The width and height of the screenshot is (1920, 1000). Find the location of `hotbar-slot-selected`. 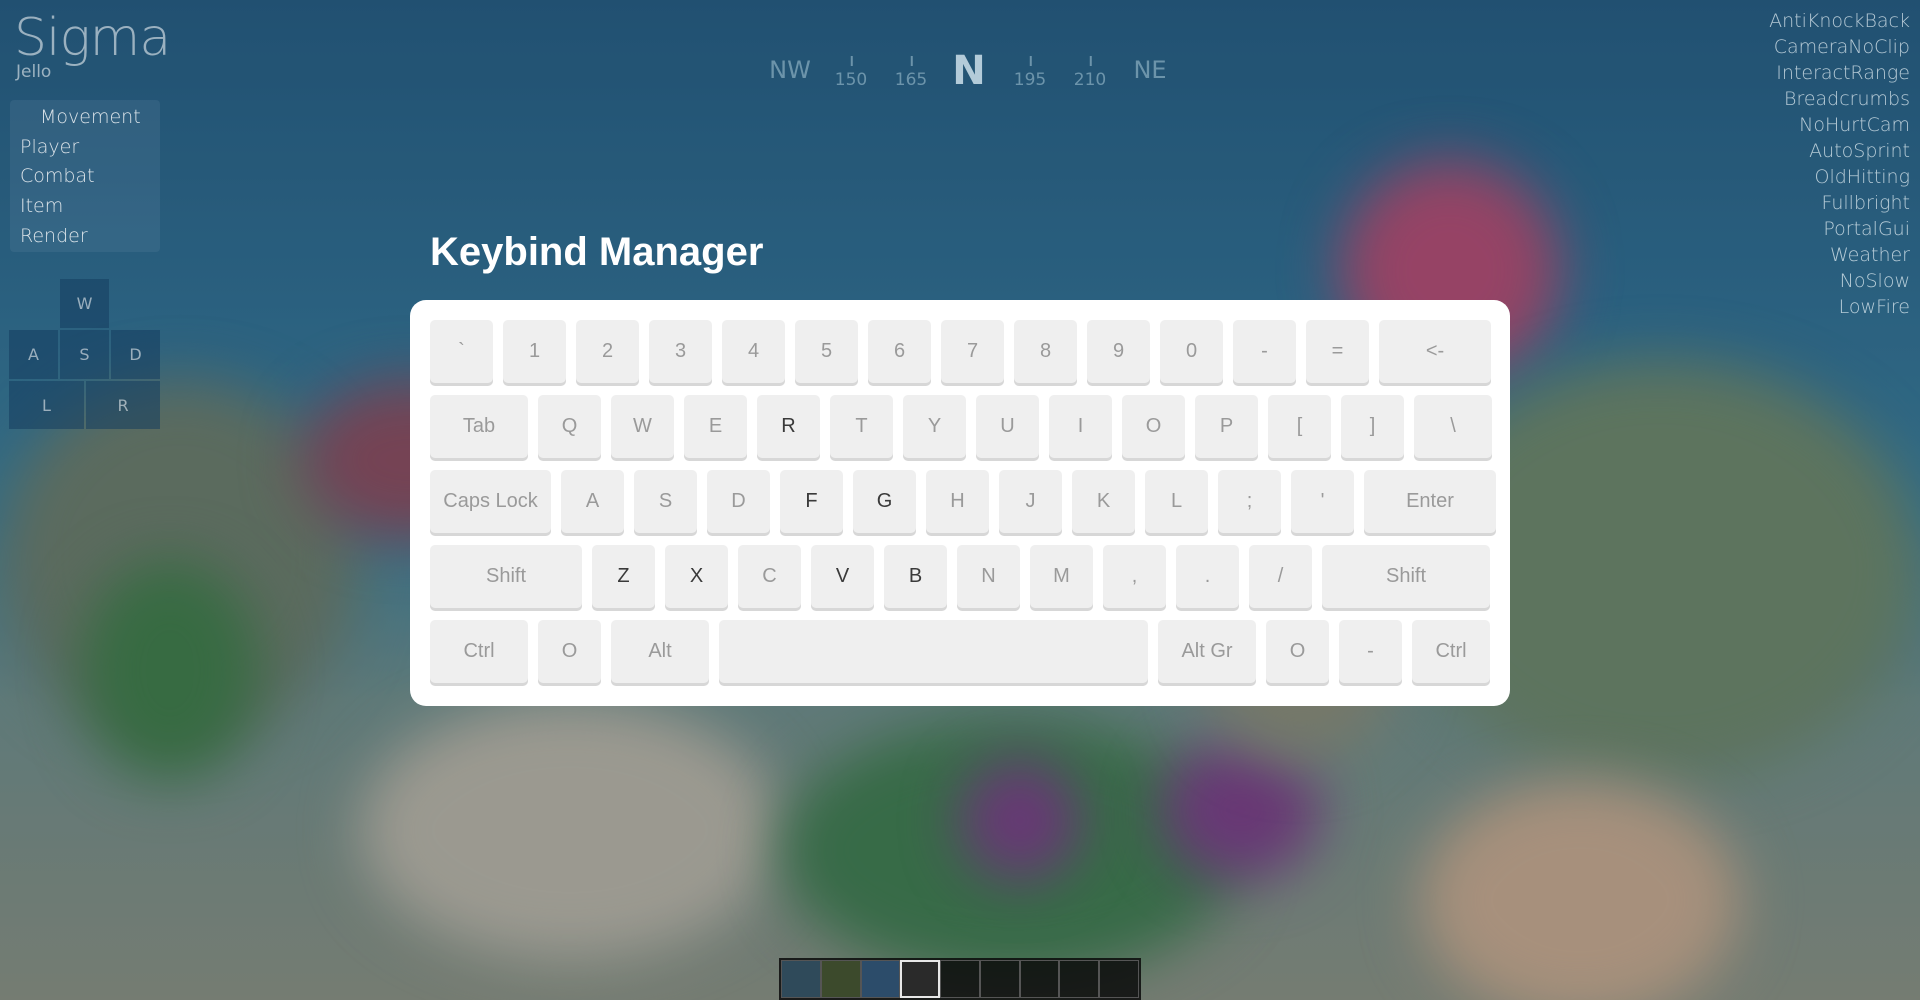

hotbar-slot-selected is located at coordinates (920, 979).